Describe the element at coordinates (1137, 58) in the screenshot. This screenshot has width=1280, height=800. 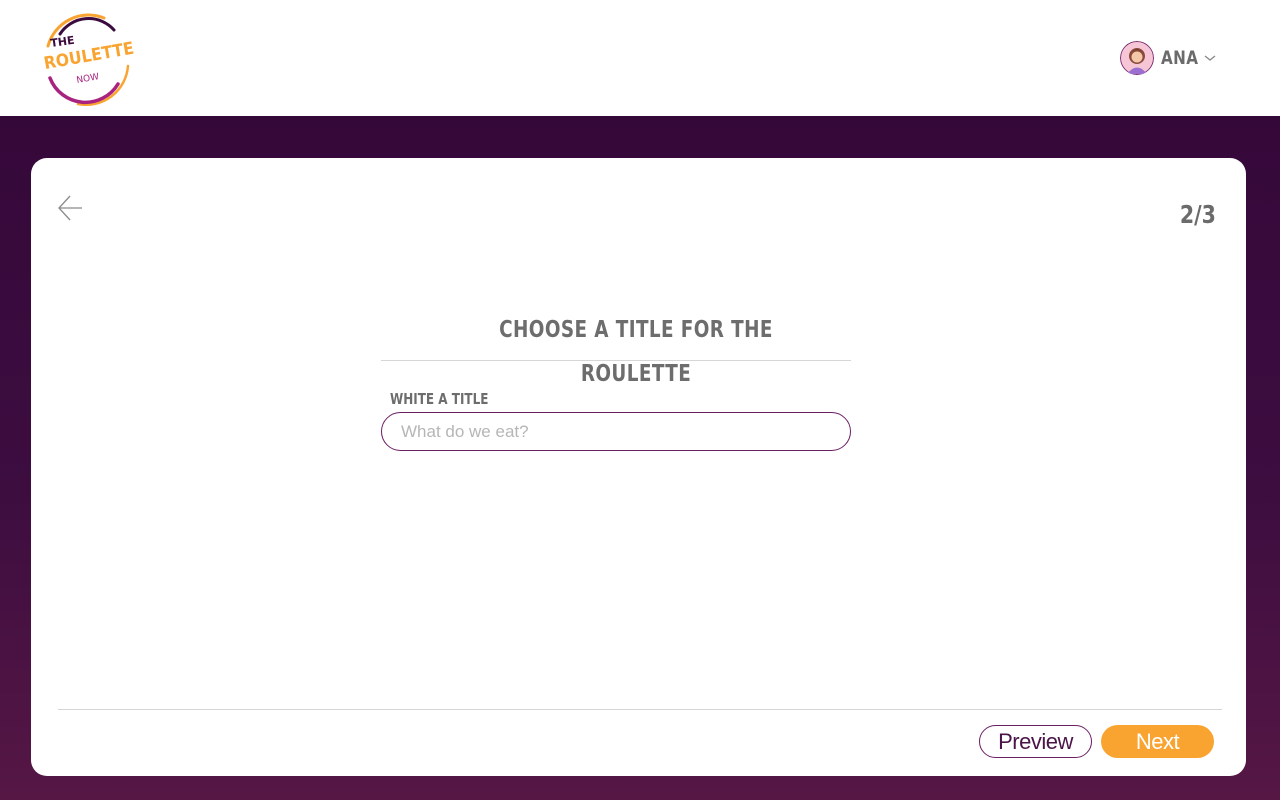
I see `avatar-icon` at that location.